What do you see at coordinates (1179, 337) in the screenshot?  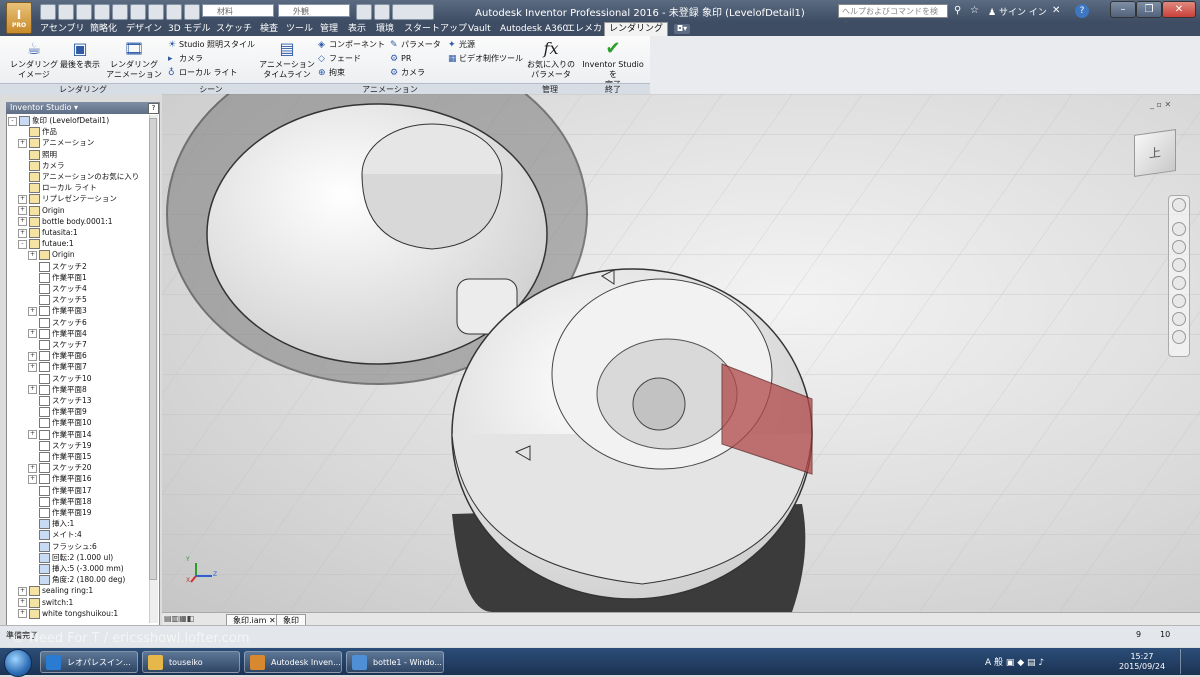 I see `nav-options-icon` at bounding box center [1179, 337].